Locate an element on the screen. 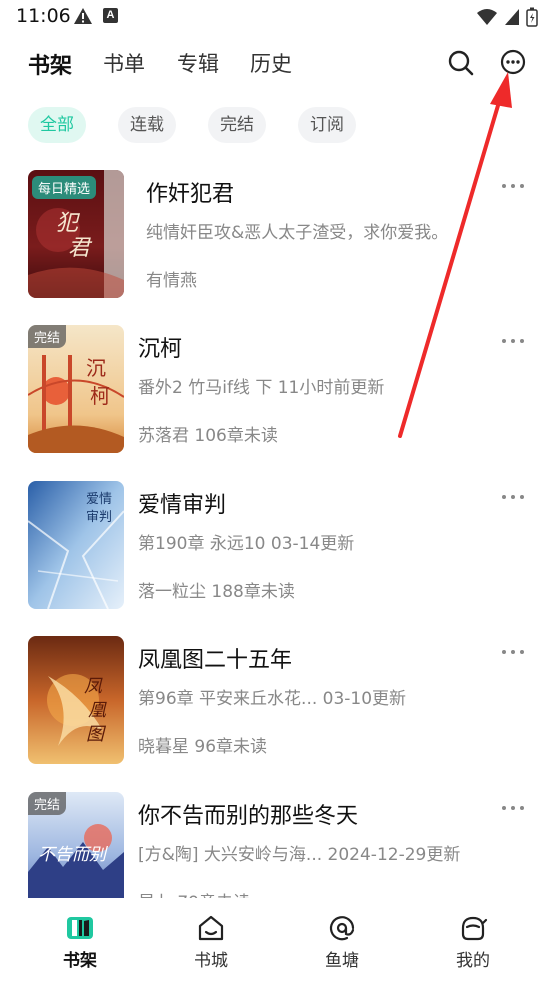  a-icon: A is located at coordinates (110, 15).